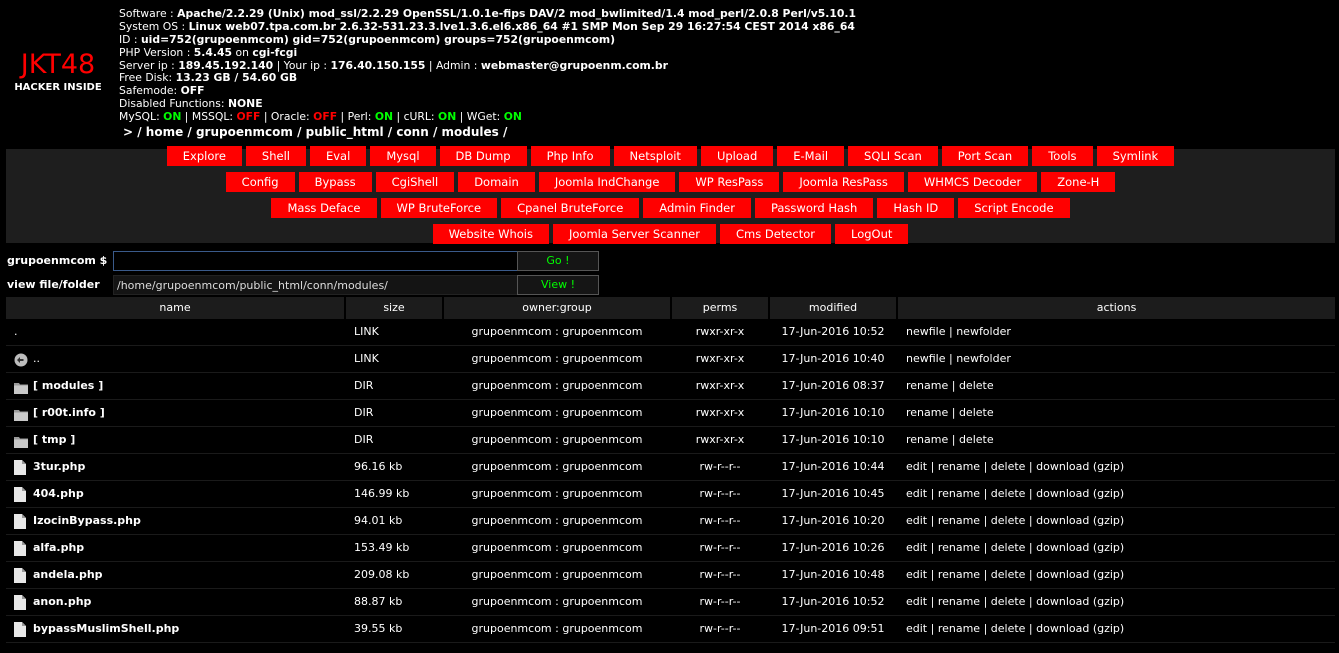 The width and height of the screenshot is (1339, 653). Describe the element at coordinates (871, 234) in the screenshot. I see `menu-button-logout: LogOut` at that location.